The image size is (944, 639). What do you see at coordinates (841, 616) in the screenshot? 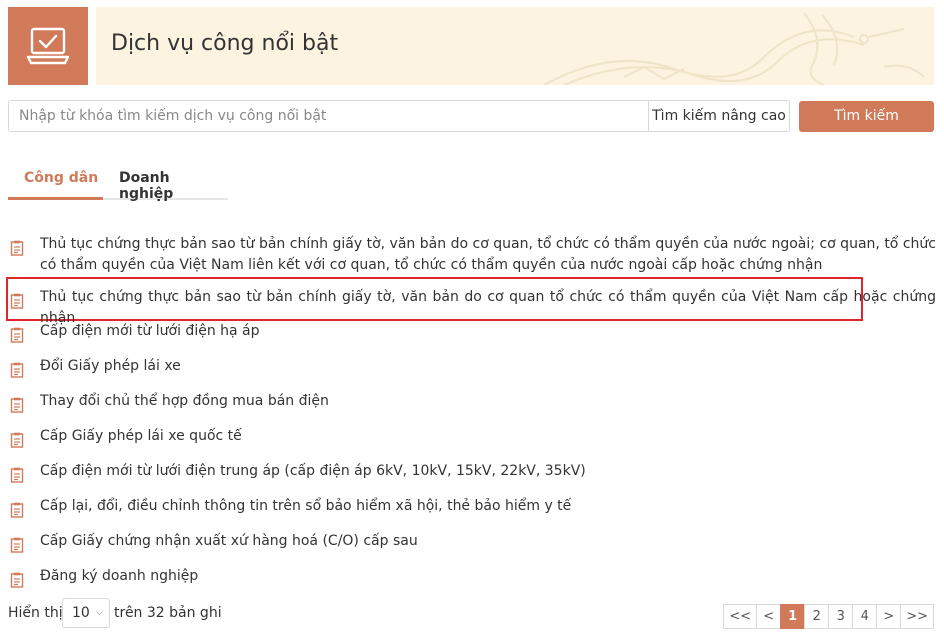
I see `page-3-button: 3` at bounding box center [841, 616].